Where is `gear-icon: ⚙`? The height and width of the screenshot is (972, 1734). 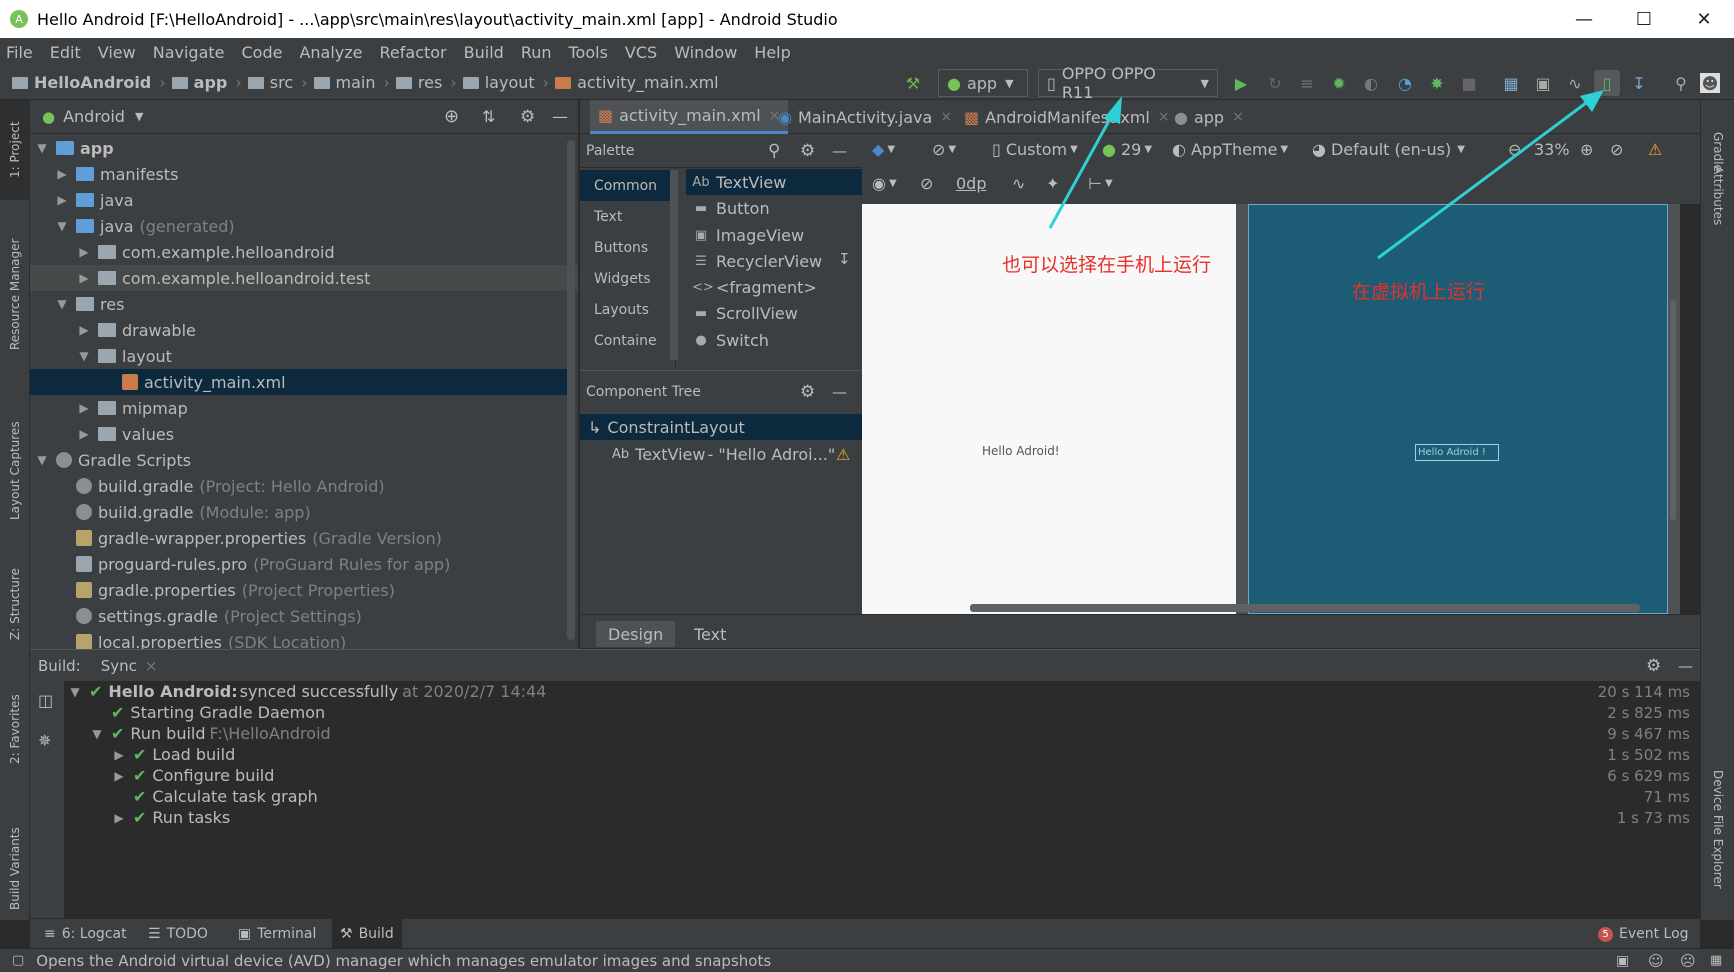 gear-icon: ⚙ is located at coordinates (1653, 666).